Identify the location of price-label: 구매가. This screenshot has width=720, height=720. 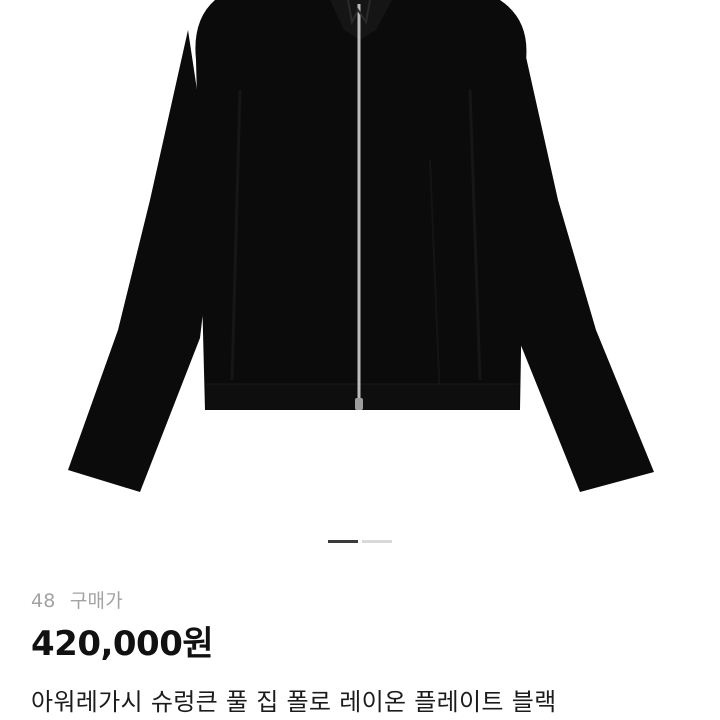
(96, 601).